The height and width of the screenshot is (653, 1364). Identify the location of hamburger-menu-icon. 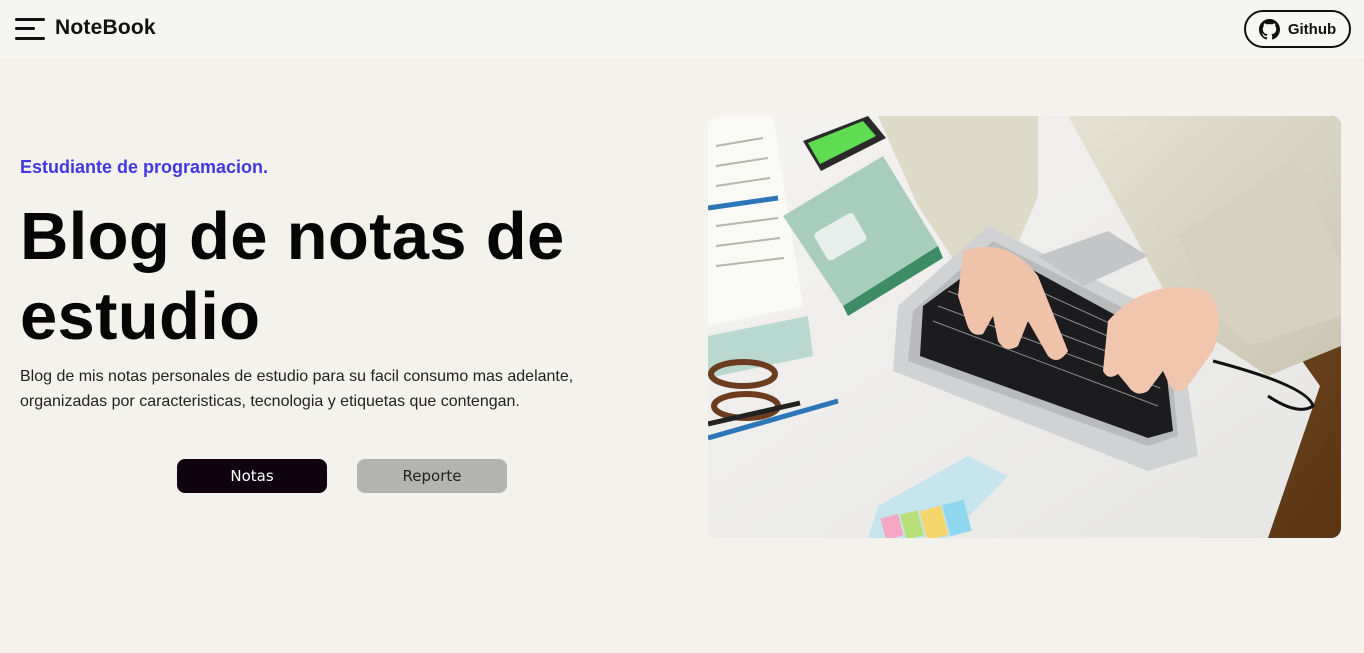
(30, 29).